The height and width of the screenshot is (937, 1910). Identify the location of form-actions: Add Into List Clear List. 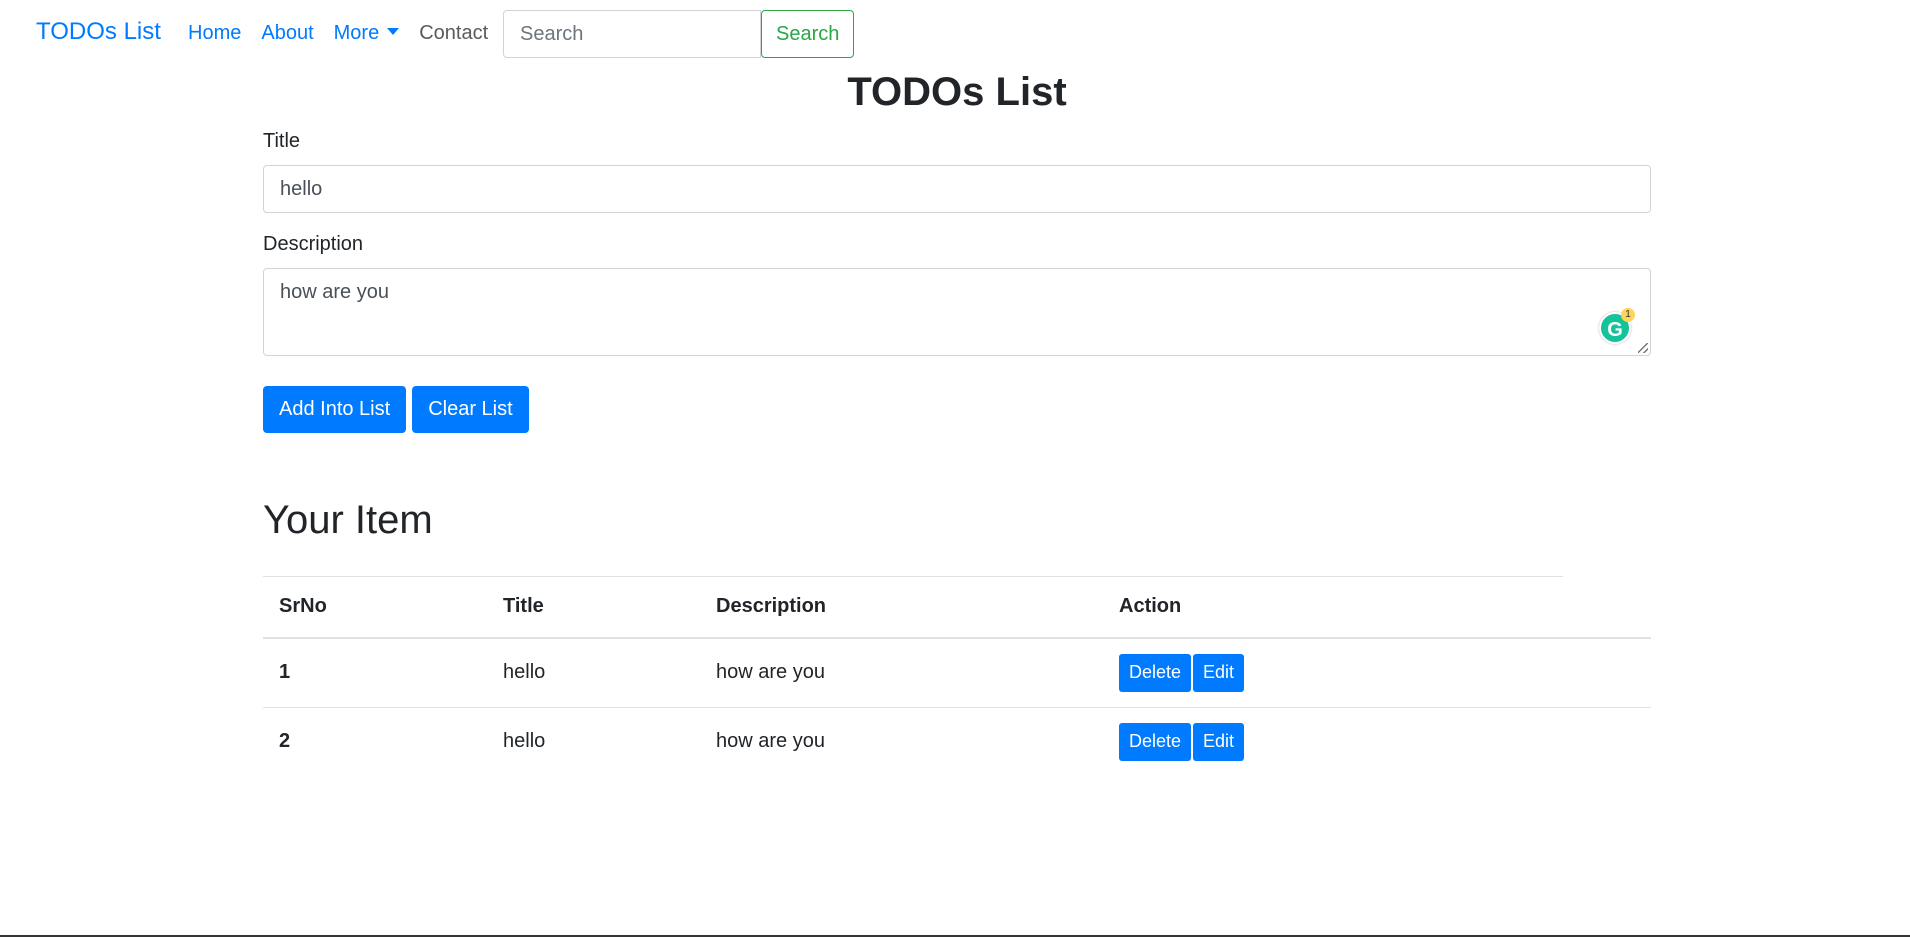
(957, 409).